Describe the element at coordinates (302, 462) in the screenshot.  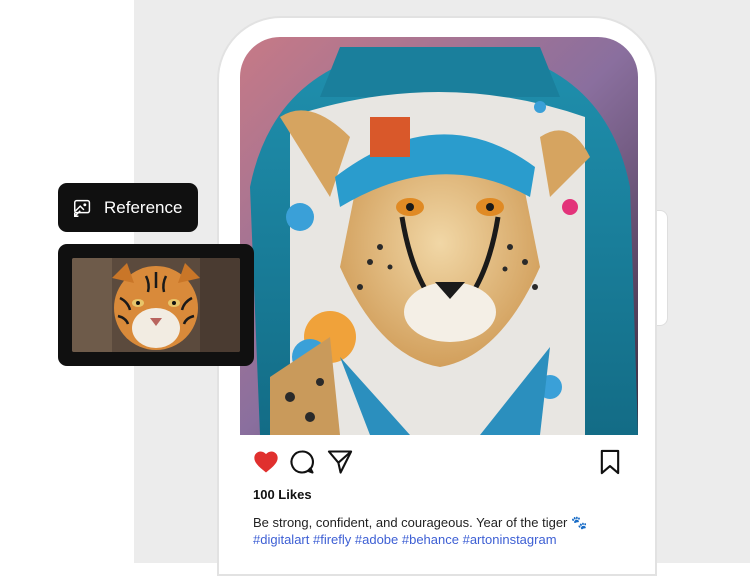
I see `comment-icon` at that location.